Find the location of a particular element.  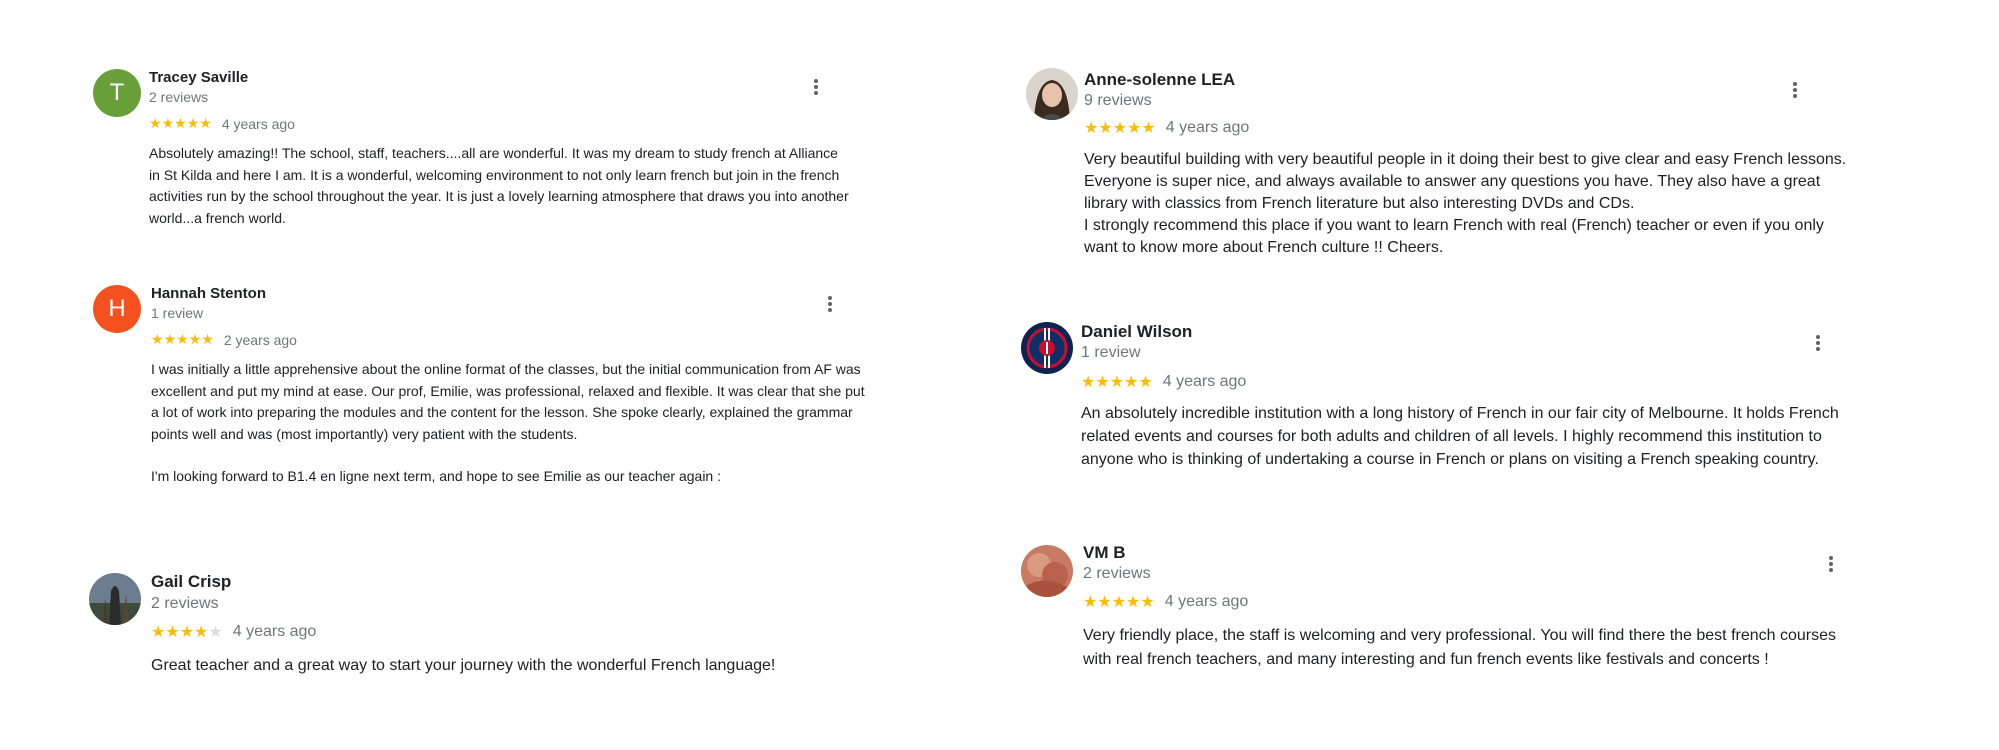

avatar: T is located at coordinates (117, 93).